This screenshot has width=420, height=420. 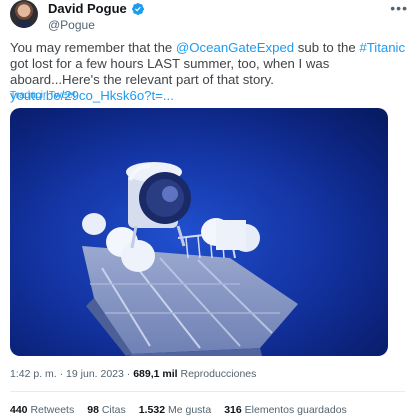 What do you see at coordinates (24, 14) in the screenshot?
I see `avatar` at bounding box center [24, 14].